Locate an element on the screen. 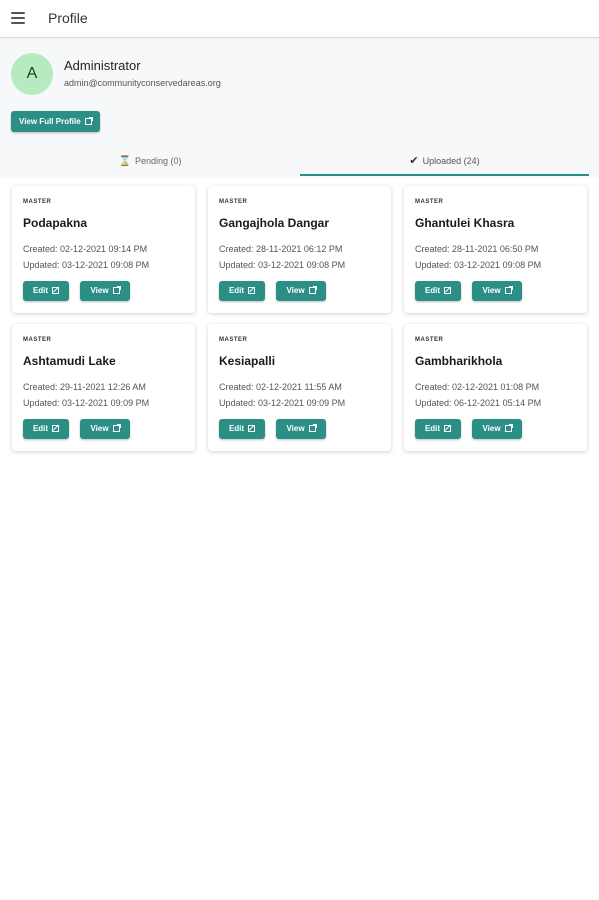 This screenshot has height=900, width=599. card-title: Ashtamudi Lake is located at coordinates (69, 361).